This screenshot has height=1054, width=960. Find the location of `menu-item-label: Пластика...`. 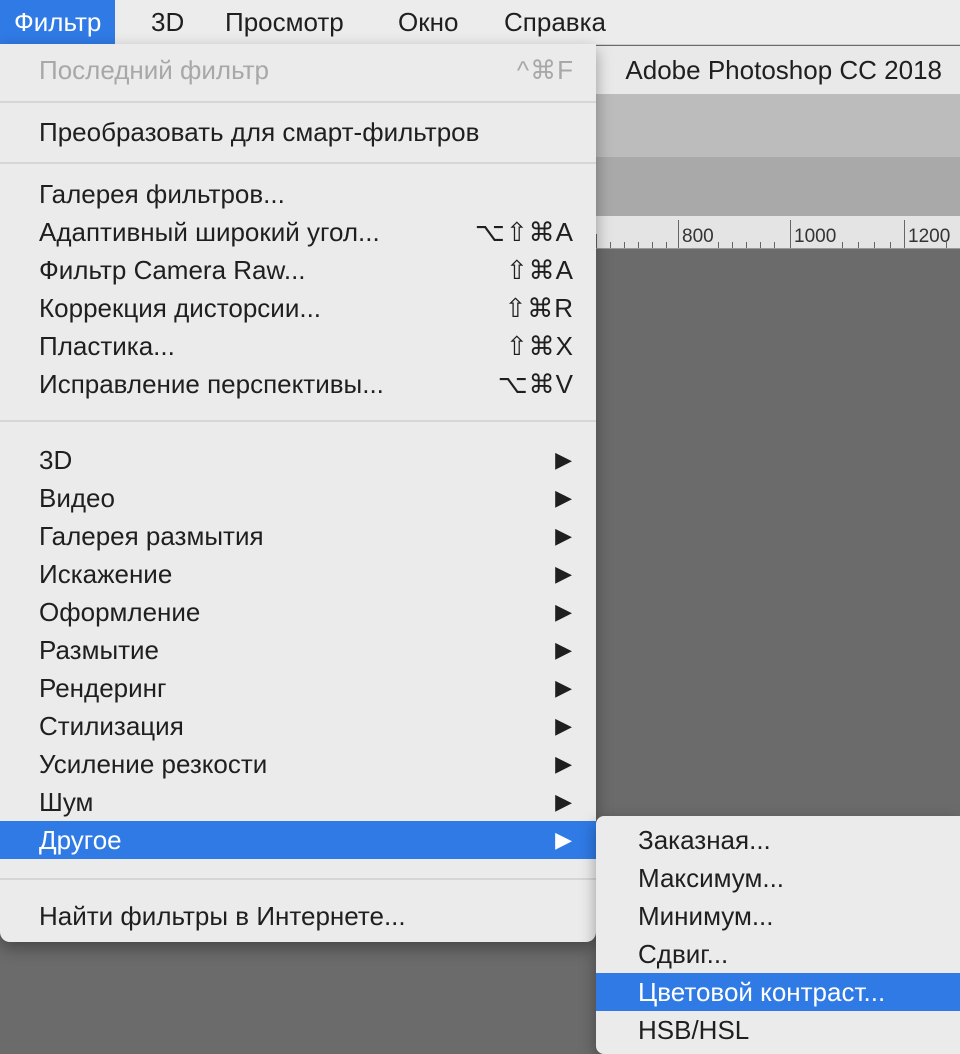

menu-item-label: Пластика... is located at coordinates (107, 346).